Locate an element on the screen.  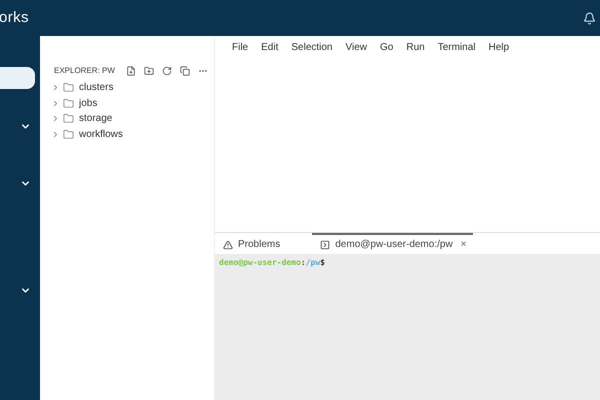
terminal-prompt: demo@pw-user-demo:/pw$ is located at coordinates (272, 263).